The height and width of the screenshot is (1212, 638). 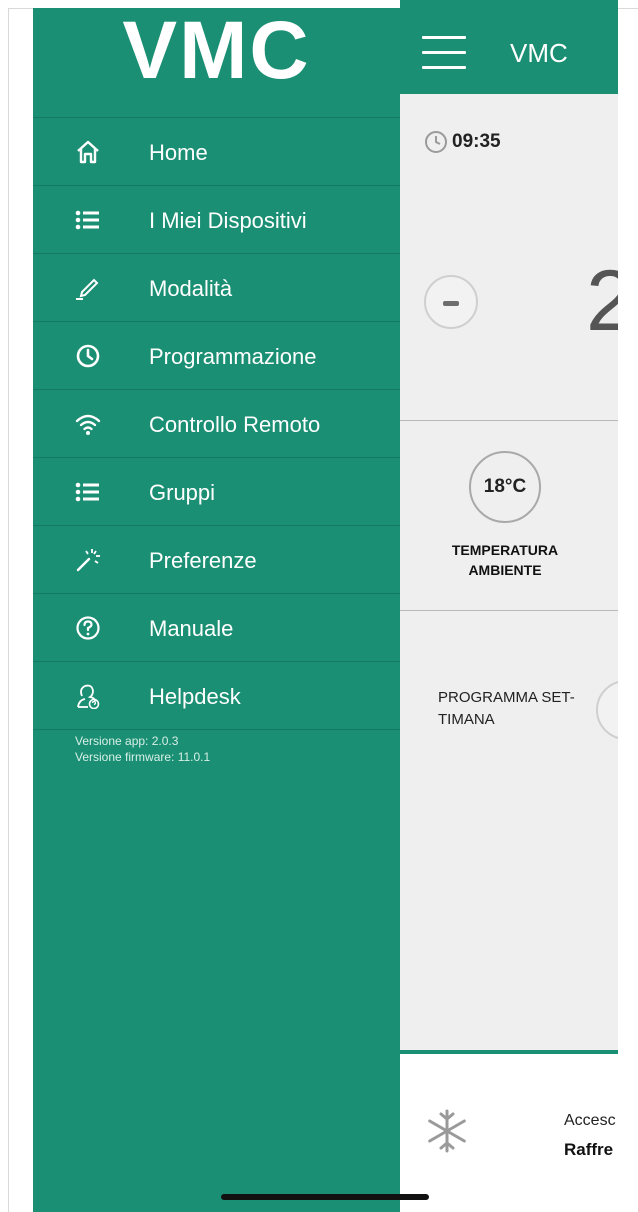 I want to click on menu-item-remote-control: Controllo Remoto, so click(x=216, y=424).